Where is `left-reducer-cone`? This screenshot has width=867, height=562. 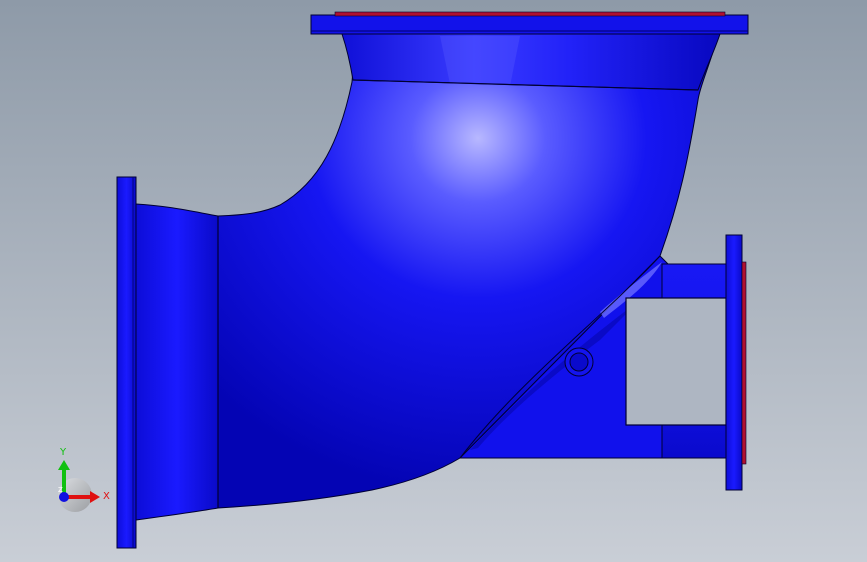
left-reducer-cone is located at coordinates (177, 362).